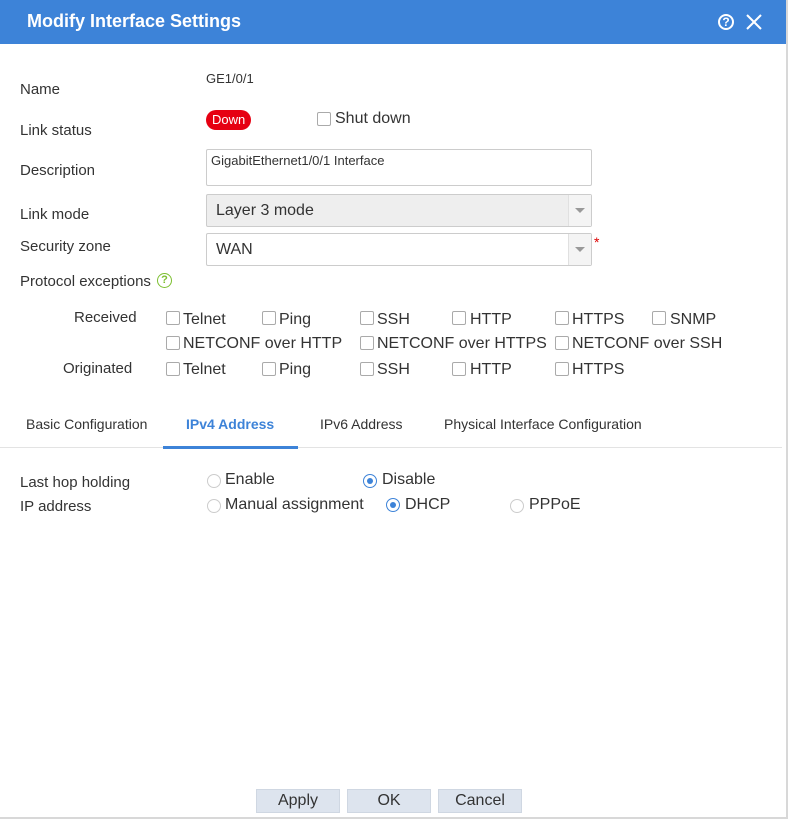  Describe the element at coordinates (459, 369) in the screenshot. I see `originated-http-checkbox` at that location.